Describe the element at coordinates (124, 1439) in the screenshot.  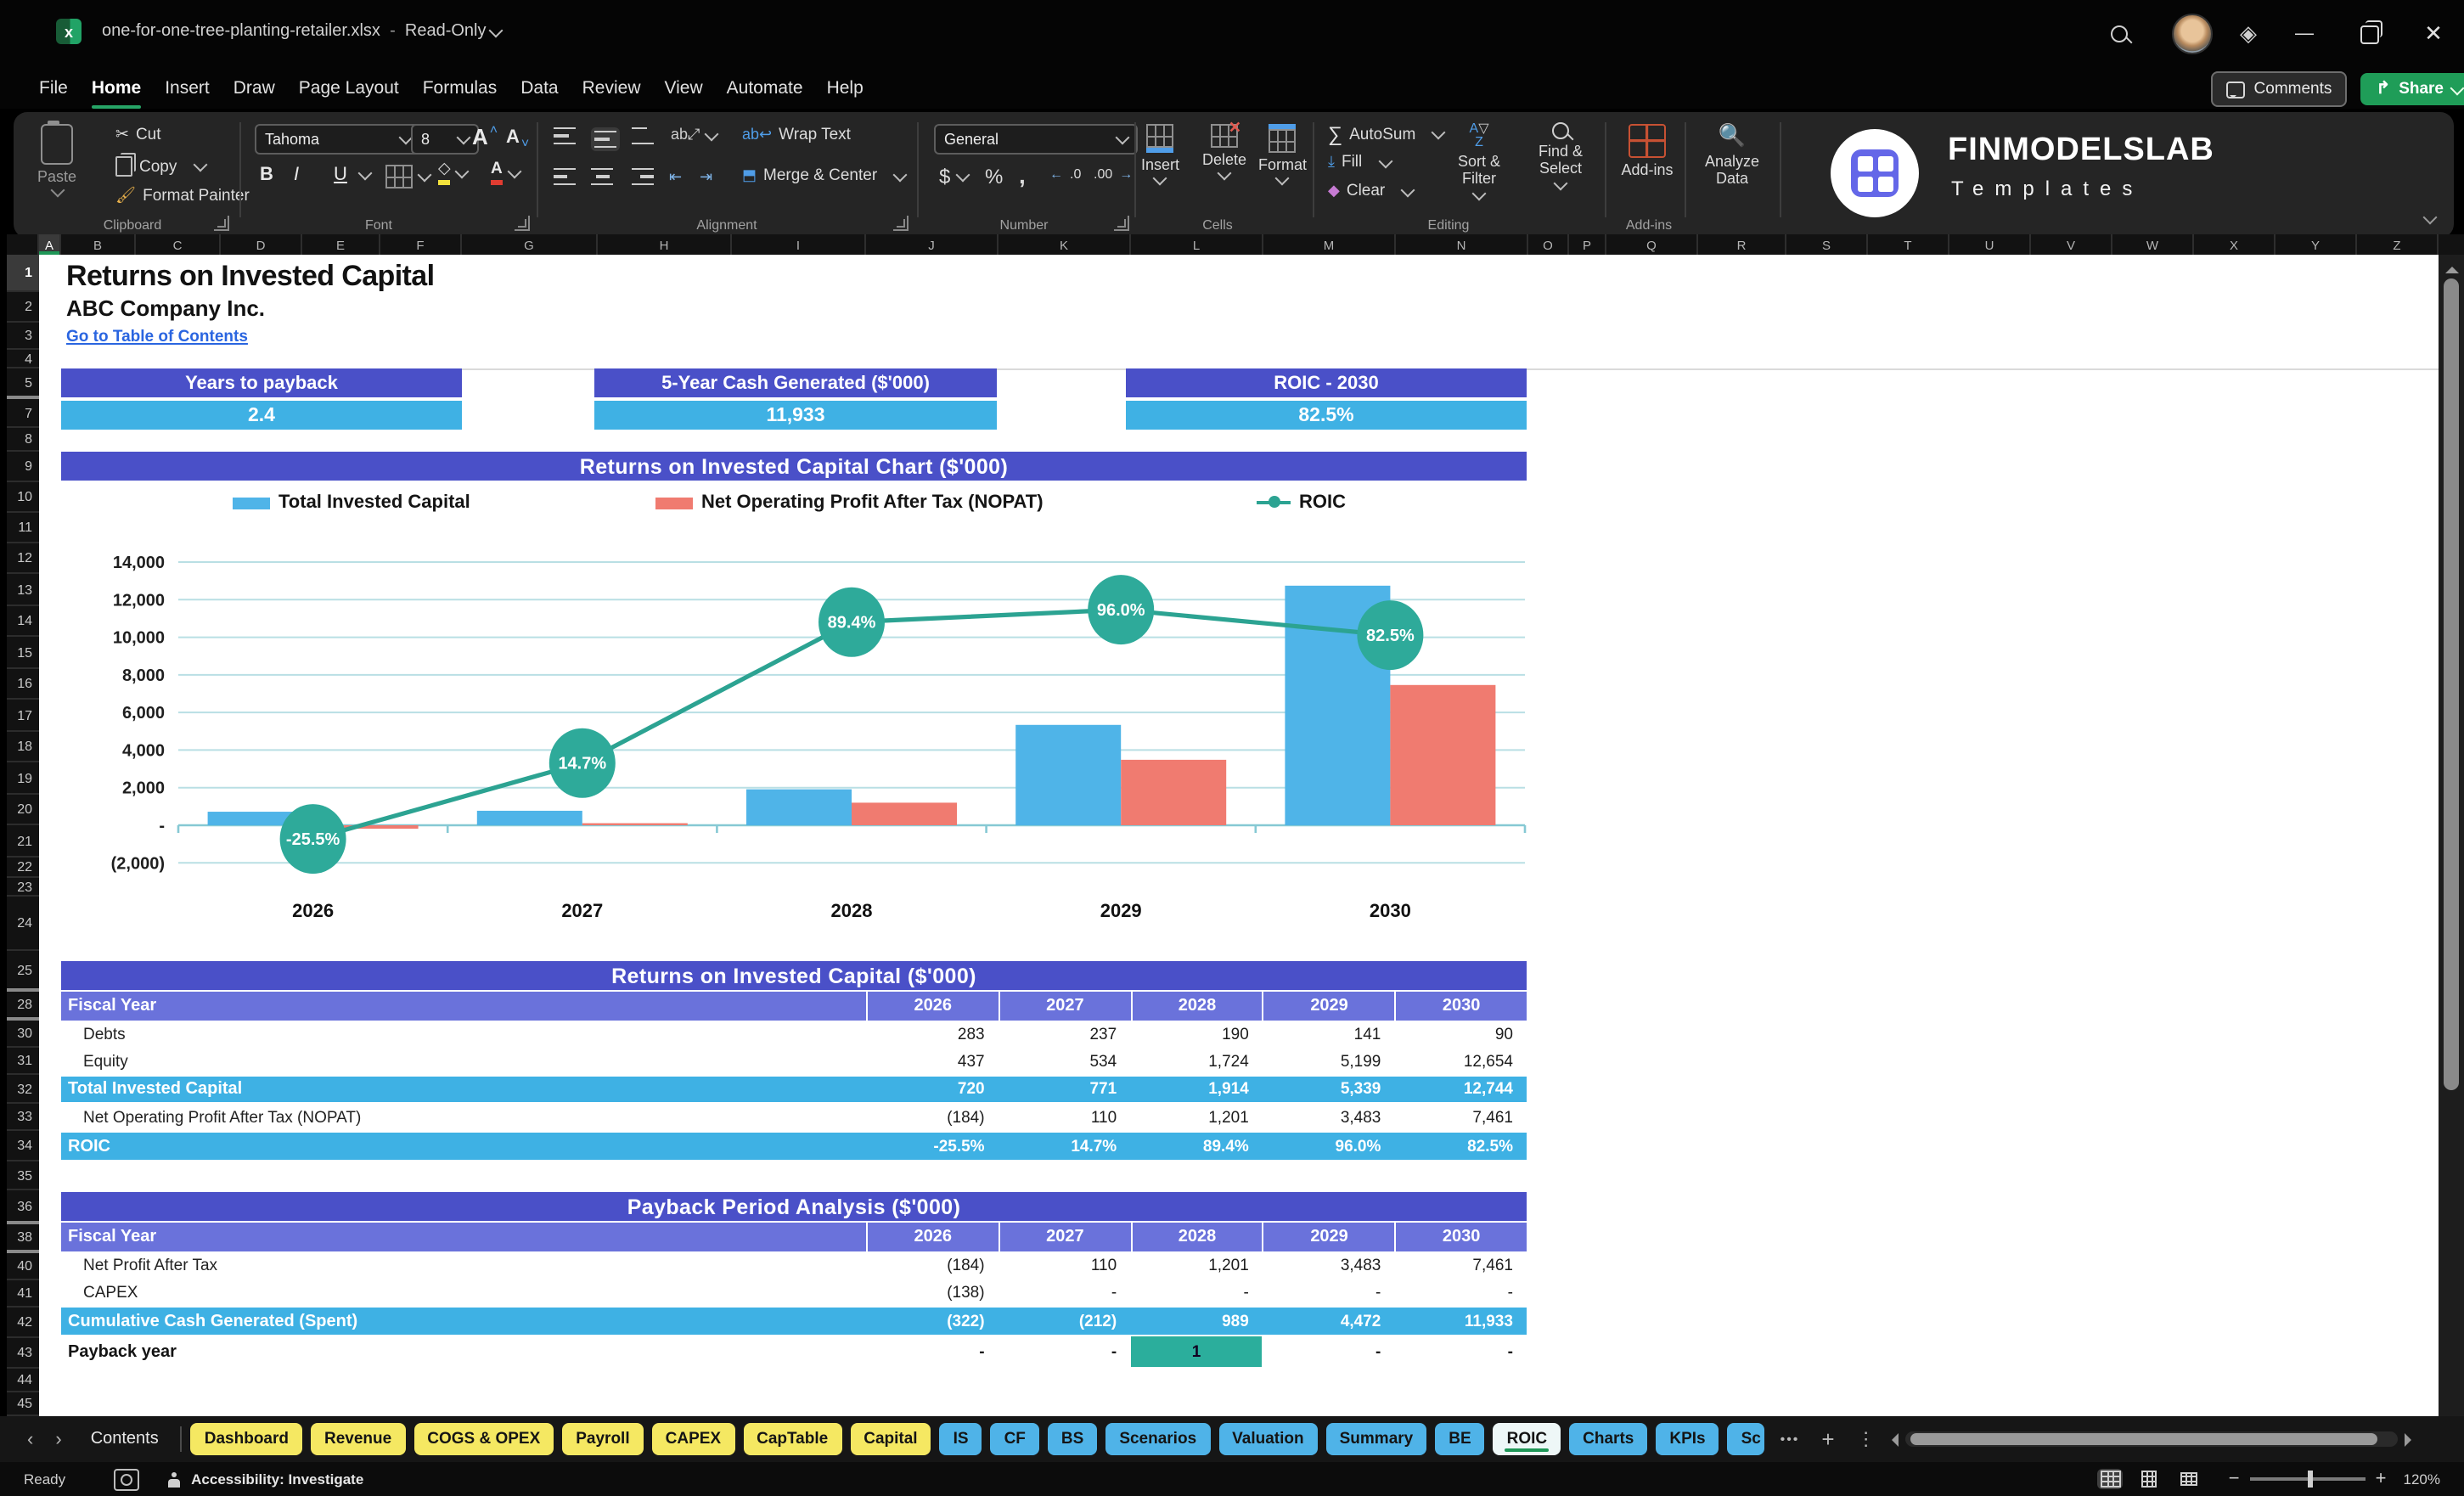
I see `sheet-tab-contents: Contents` at that location.